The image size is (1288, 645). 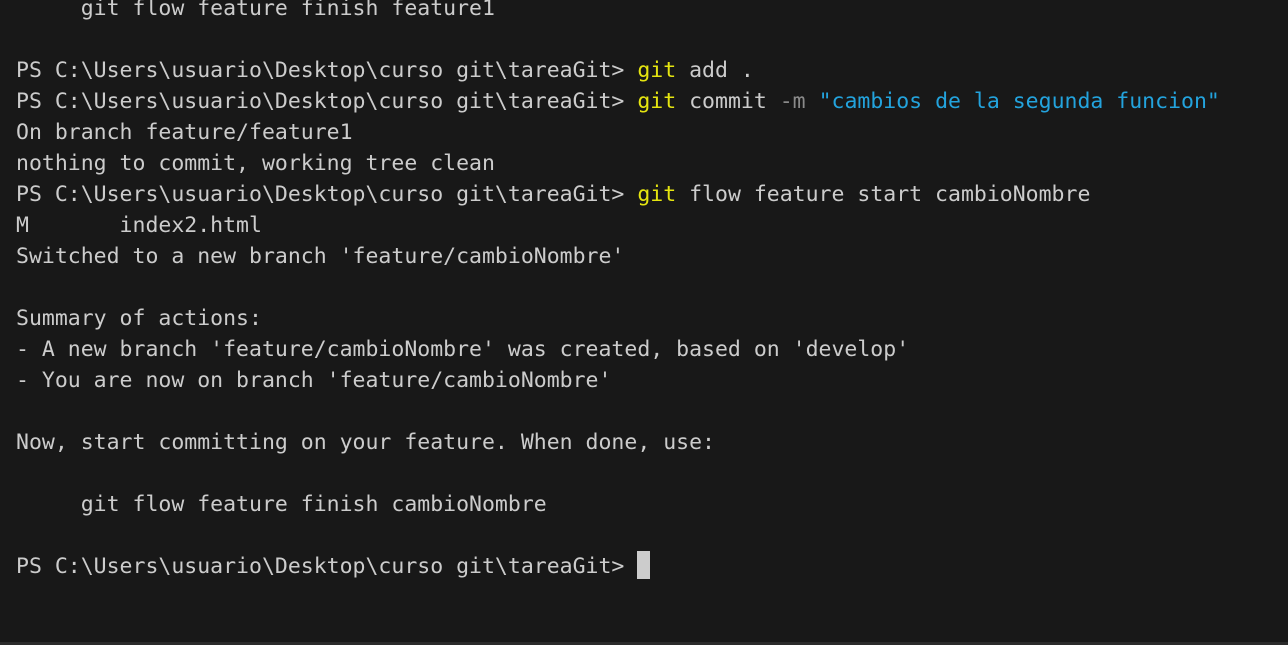 What do you see at coordinates (255, 163) in the screenshot?
I see `output-line-clean: nothing to commit, working tree clean` at bounding box center [255, 163].